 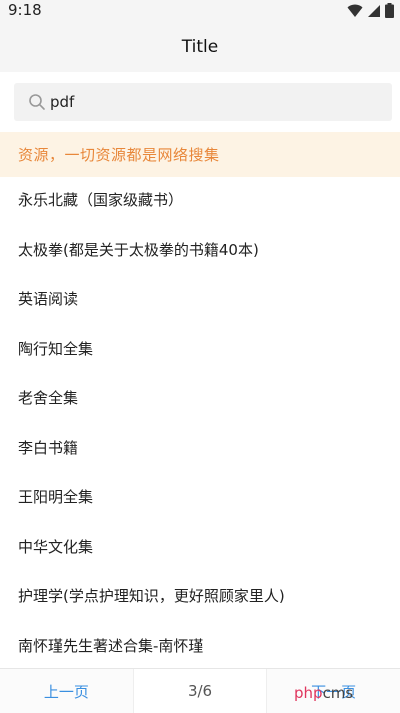 I want to click on pagination-bar: 上一页 3/6 下一页, so click(x=200, y=690).